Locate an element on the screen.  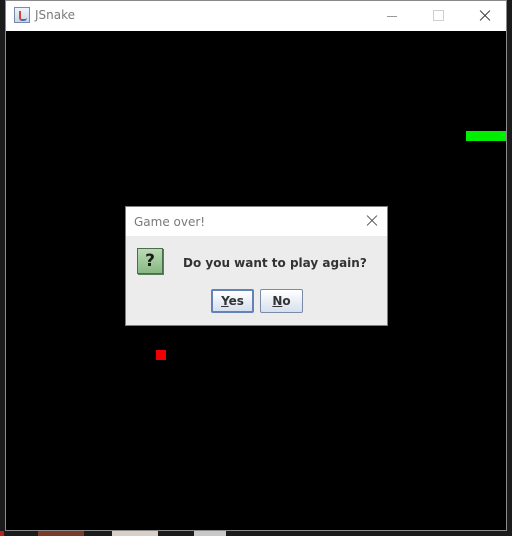
dialog-close-icon is located at coordinates (372, 221).